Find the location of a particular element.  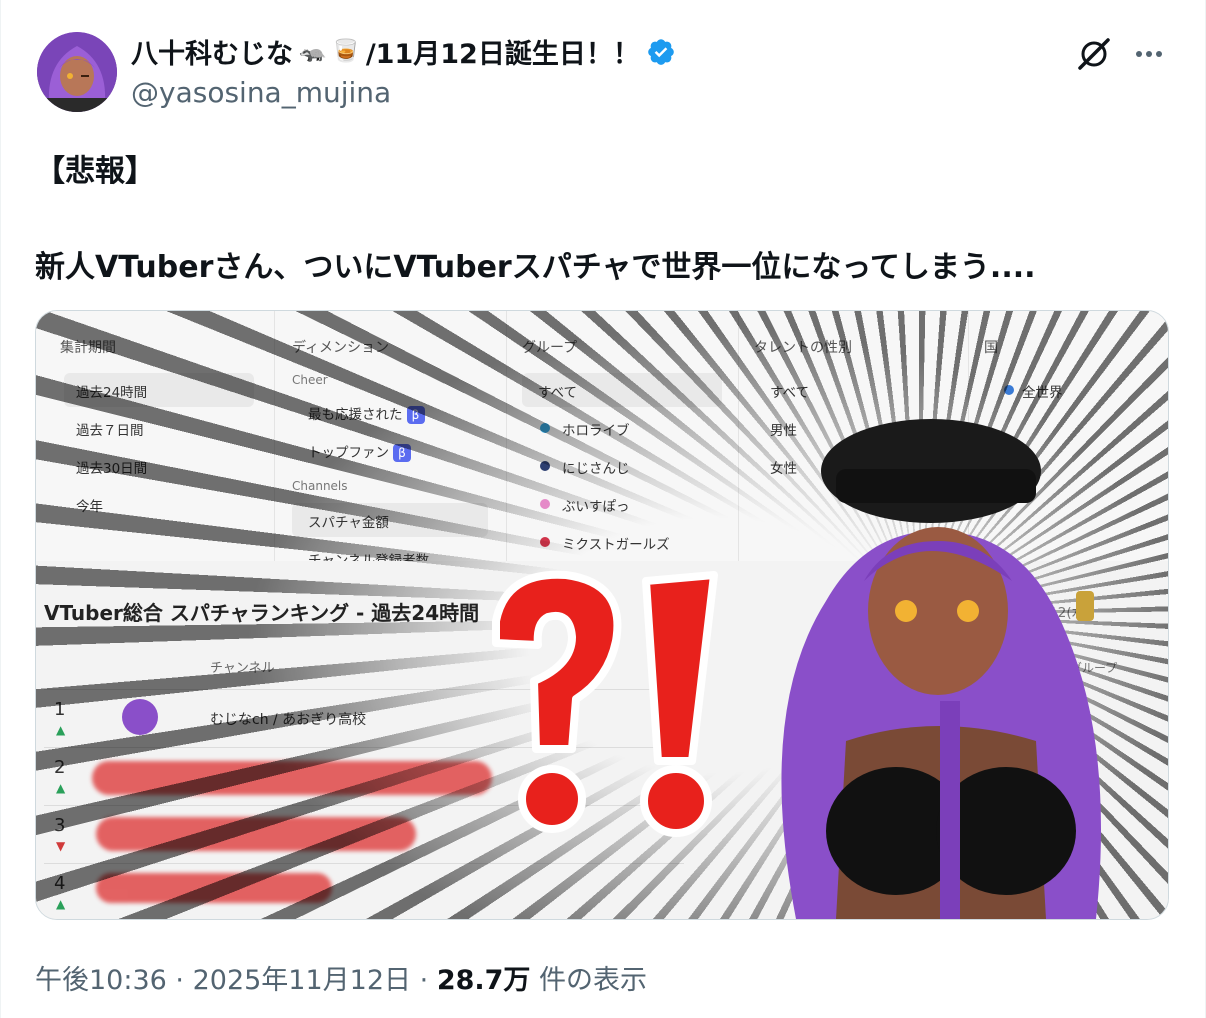

gender-option: すべて is located at coordinates (789, 391).